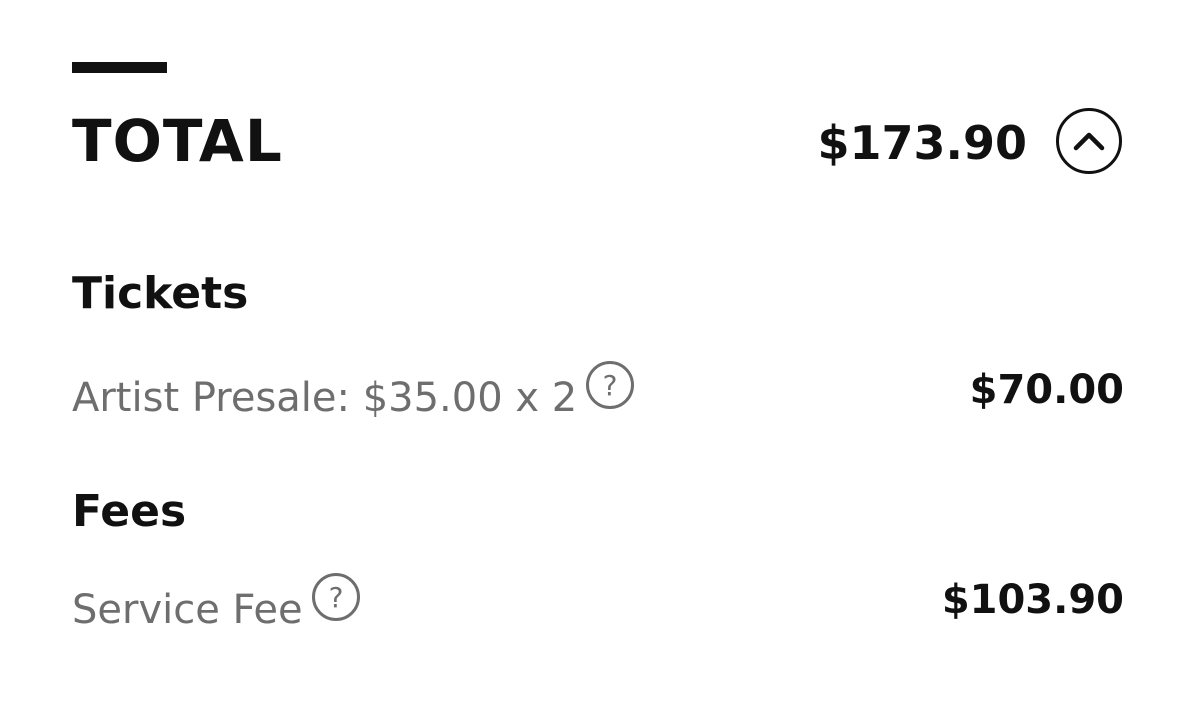  I want to click on fee-line-amount: $103.90, so click(1032, 600).